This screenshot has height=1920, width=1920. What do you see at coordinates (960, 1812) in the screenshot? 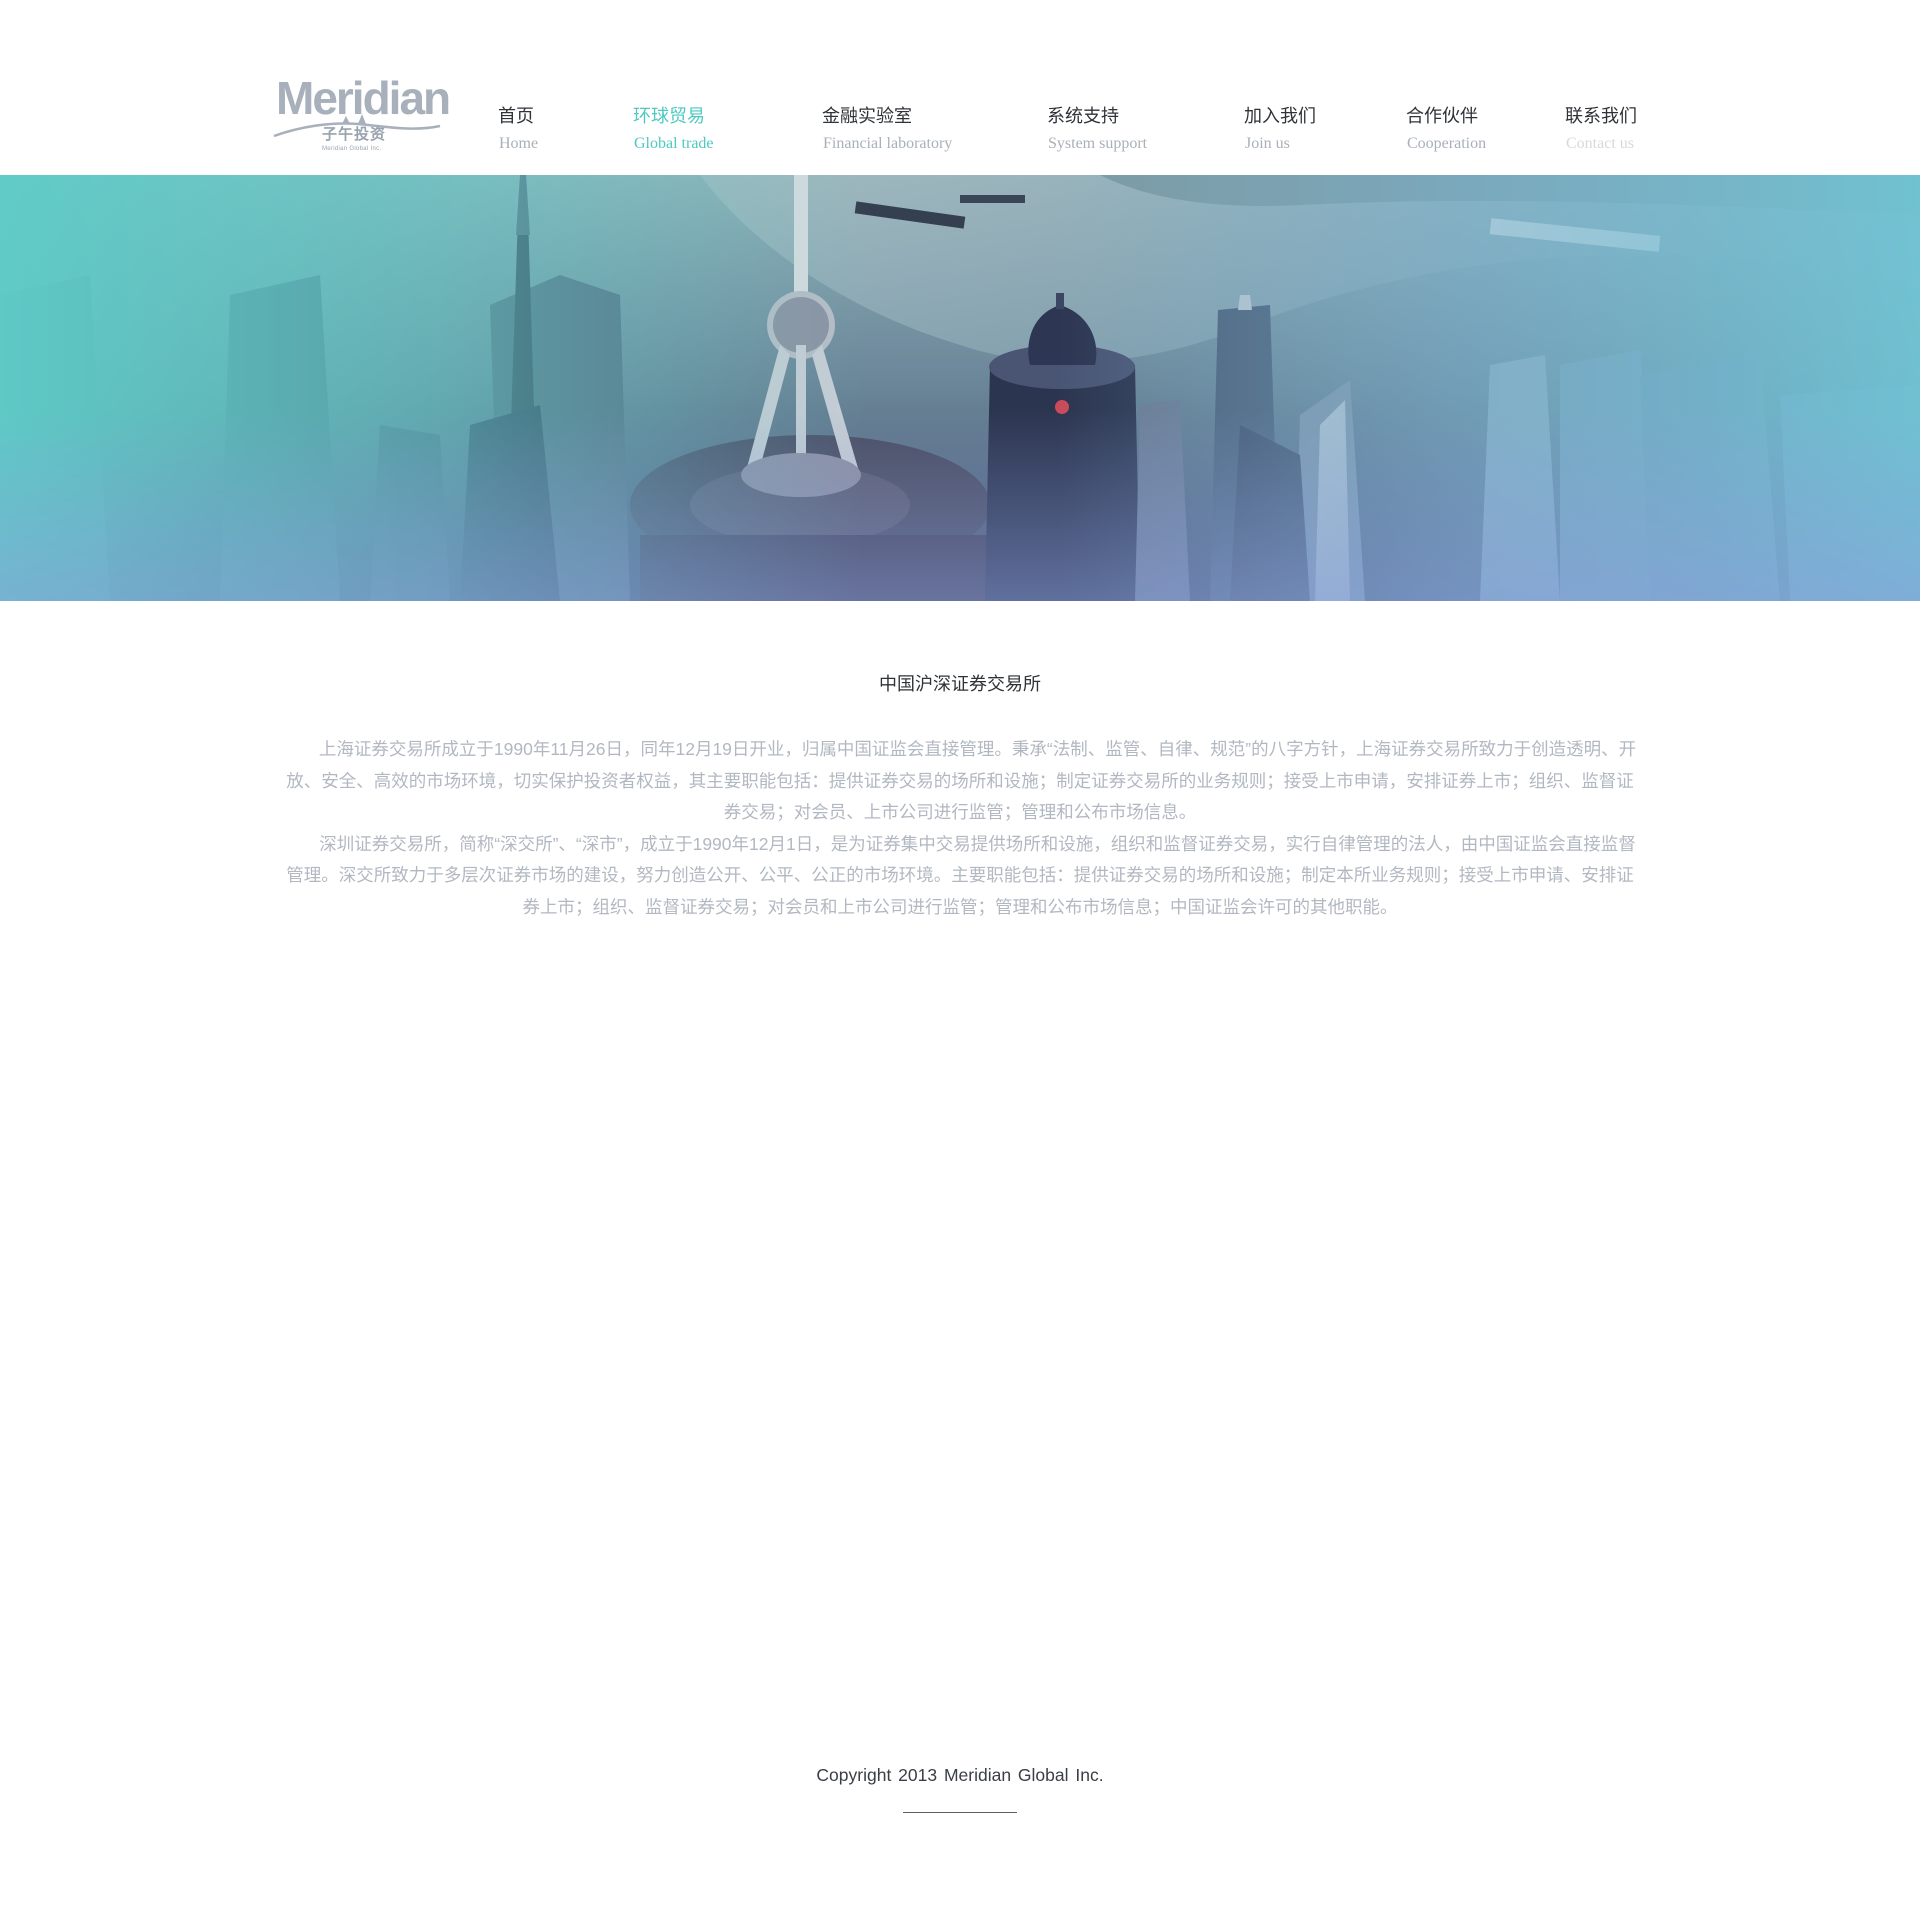
I see `footer-divider` at bounding box center [960, 1812].